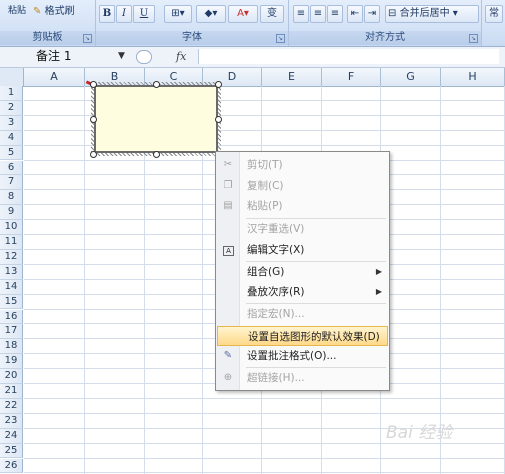  What do you see at coordinates (107, 14) in the screenshot?
I see `bold-button: B` at bounding box center [107, 14].